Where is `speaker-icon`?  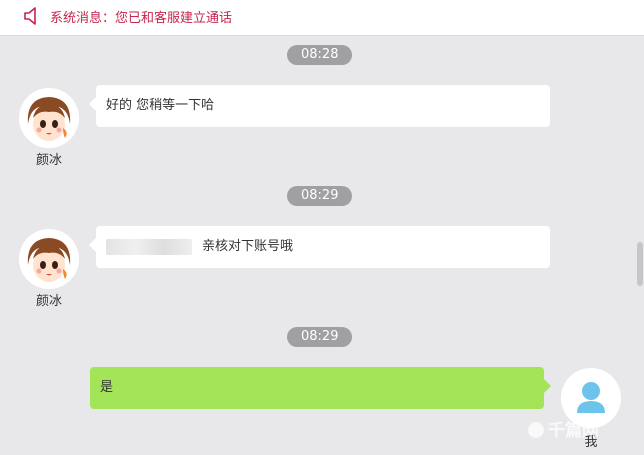
speaker-icon is located at coordinates (30, 16).